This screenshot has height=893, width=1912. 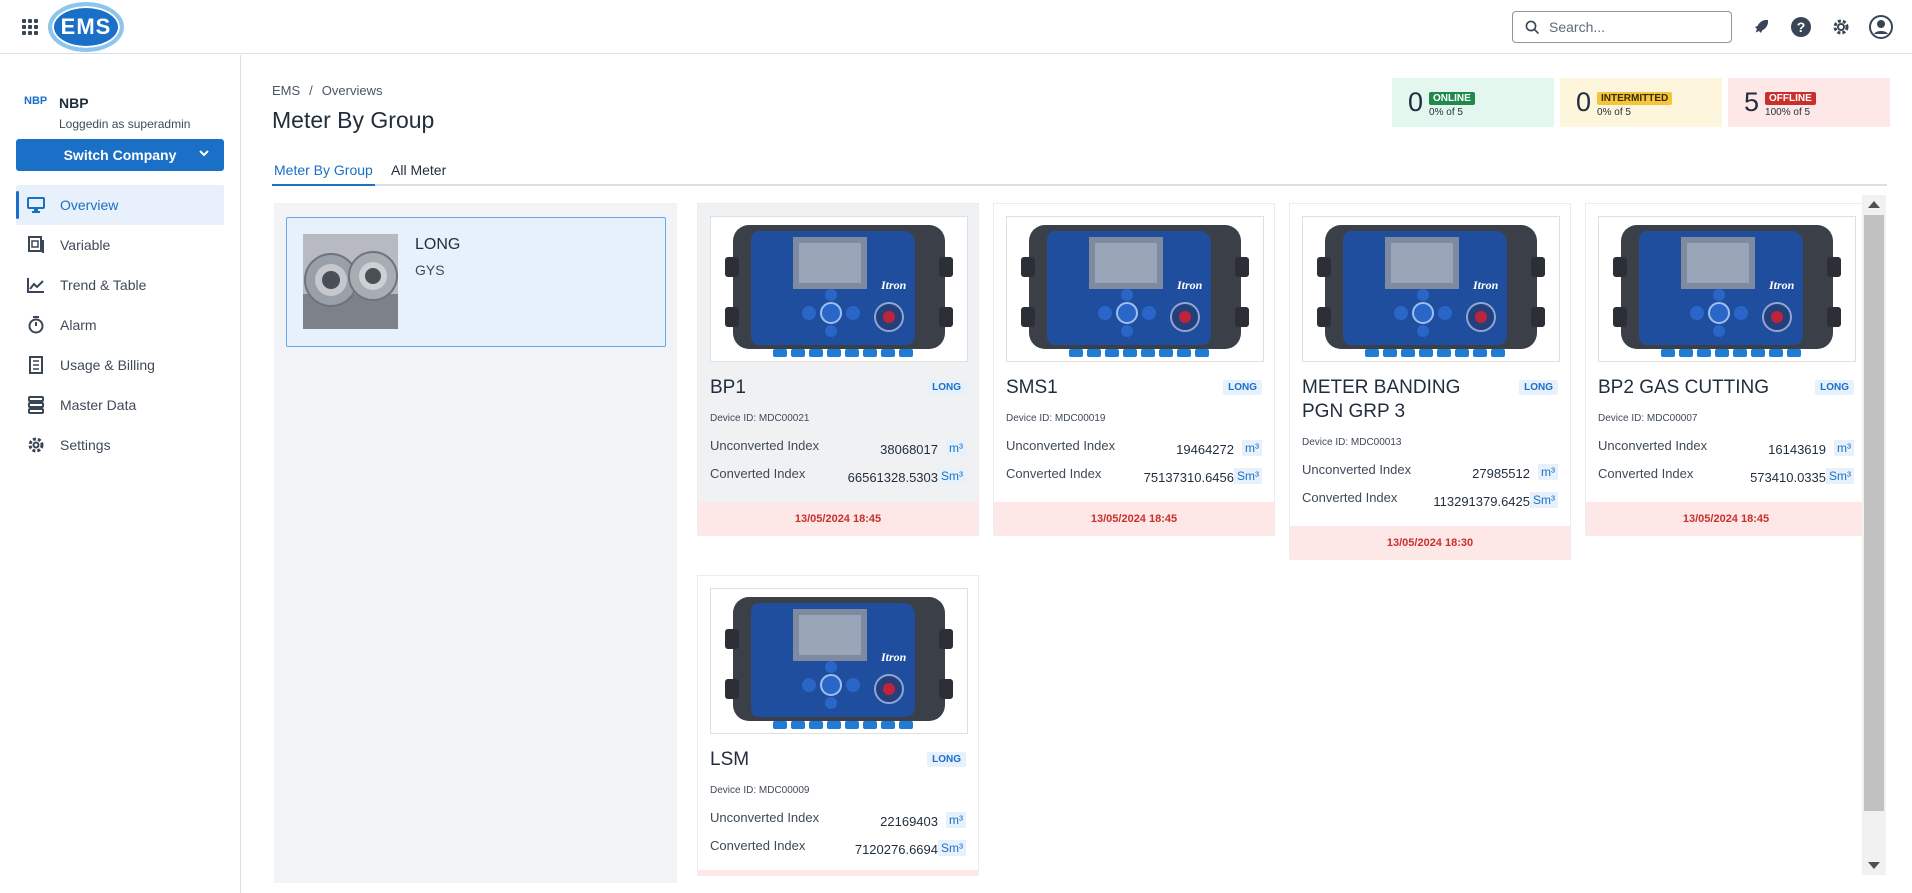 I want to click on breadcrumb-current: Overviews, so click(x=352, y=90).